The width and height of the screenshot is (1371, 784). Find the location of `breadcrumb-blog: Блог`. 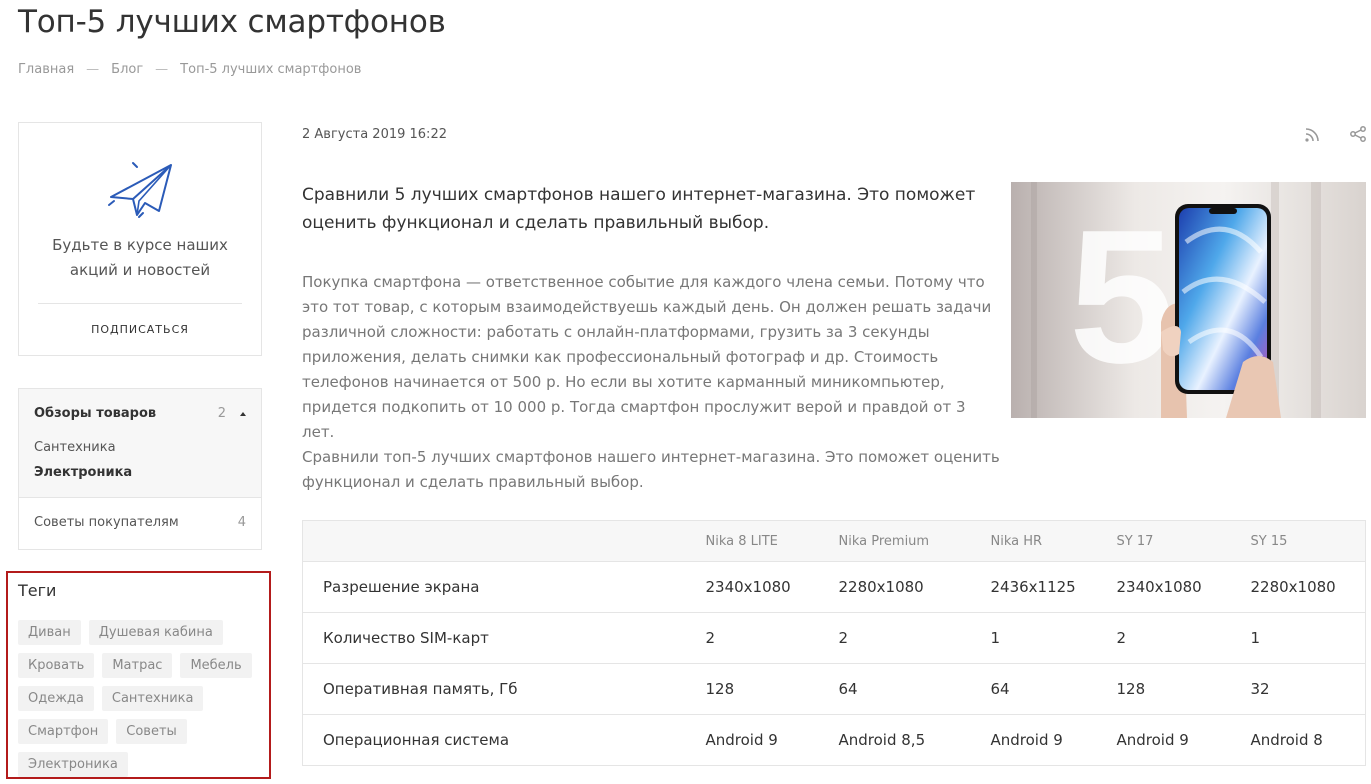

breadcrumb-blog: Блог is located at coordinates (127, 69).